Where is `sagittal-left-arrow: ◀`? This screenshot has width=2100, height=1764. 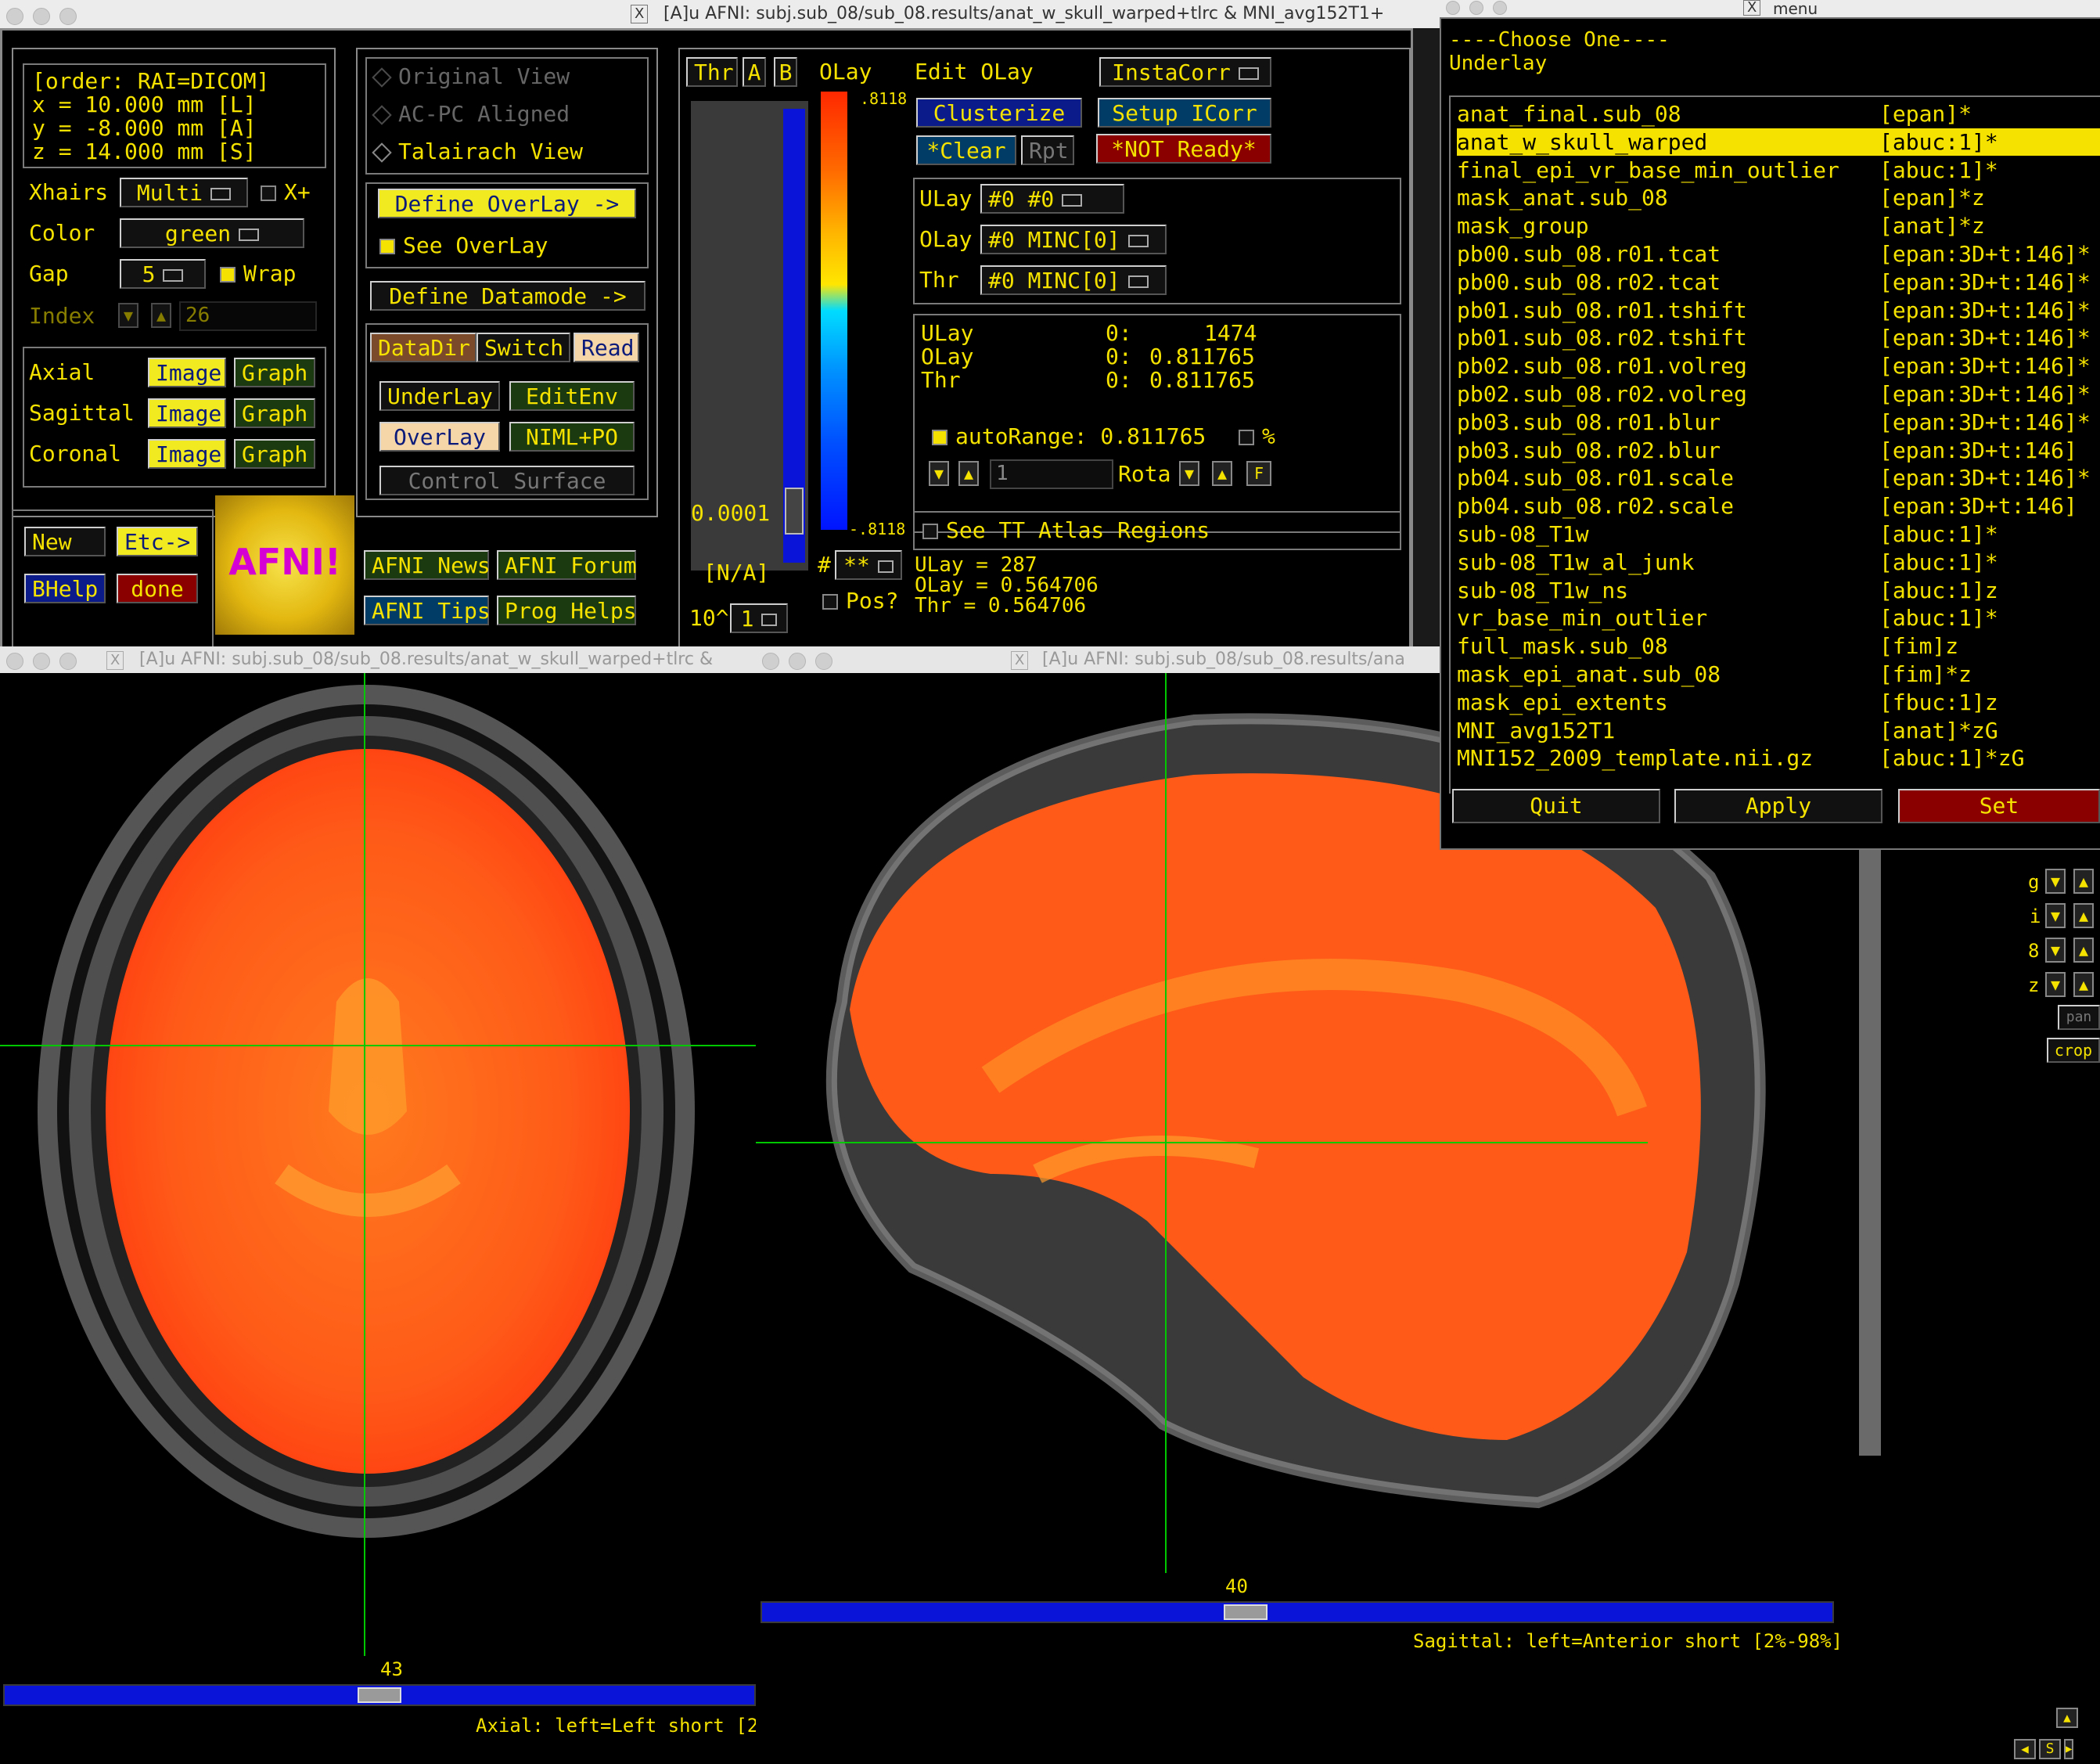 sagittal-left-arrow: ◀ is located at coordinates (2025, 1749).